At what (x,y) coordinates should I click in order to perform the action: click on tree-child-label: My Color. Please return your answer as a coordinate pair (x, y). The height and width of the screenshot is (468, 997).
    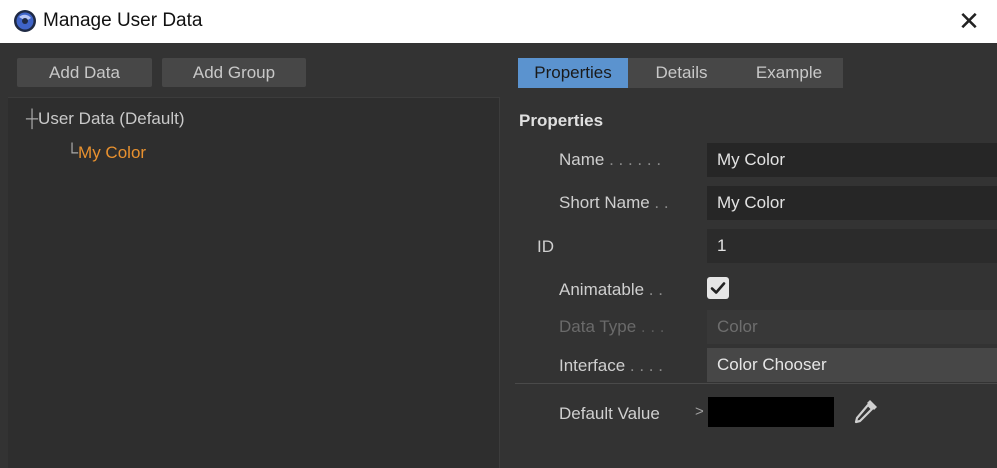
    Looking at the image, I should click on (112, 152).